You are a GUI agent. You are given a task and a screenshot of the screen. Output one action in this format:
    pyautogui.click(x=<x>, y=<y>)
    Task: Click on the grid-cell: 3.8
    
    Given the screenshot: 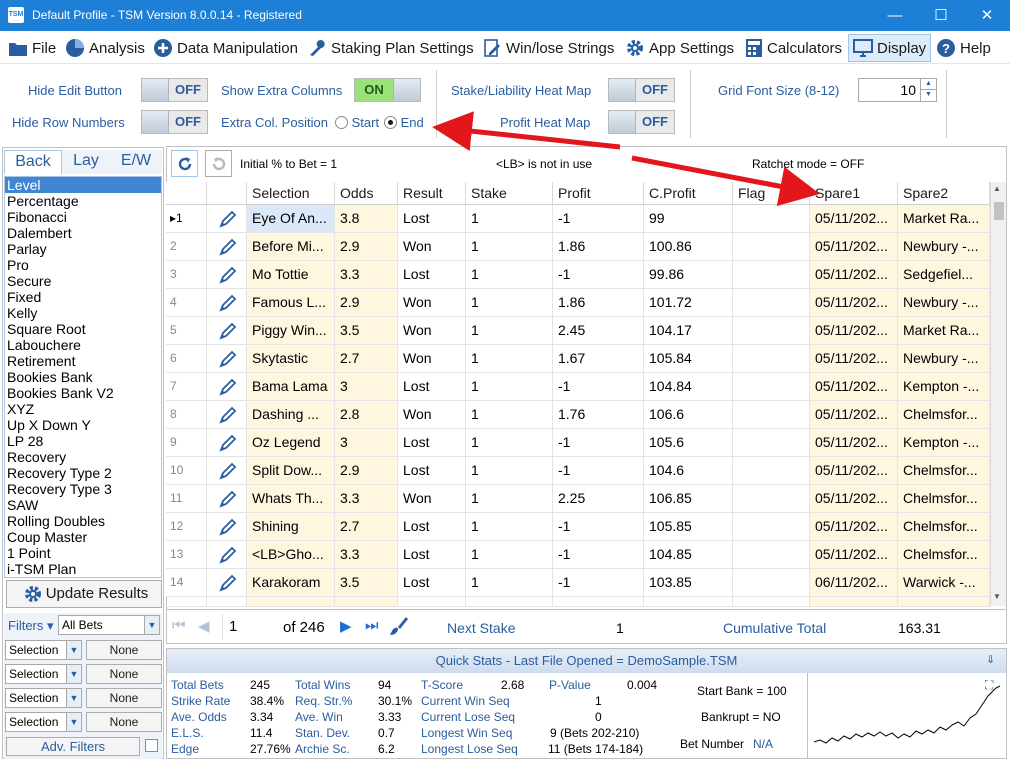 What is the action you would take?
    pyautogui.click(x=366, y=219)
    